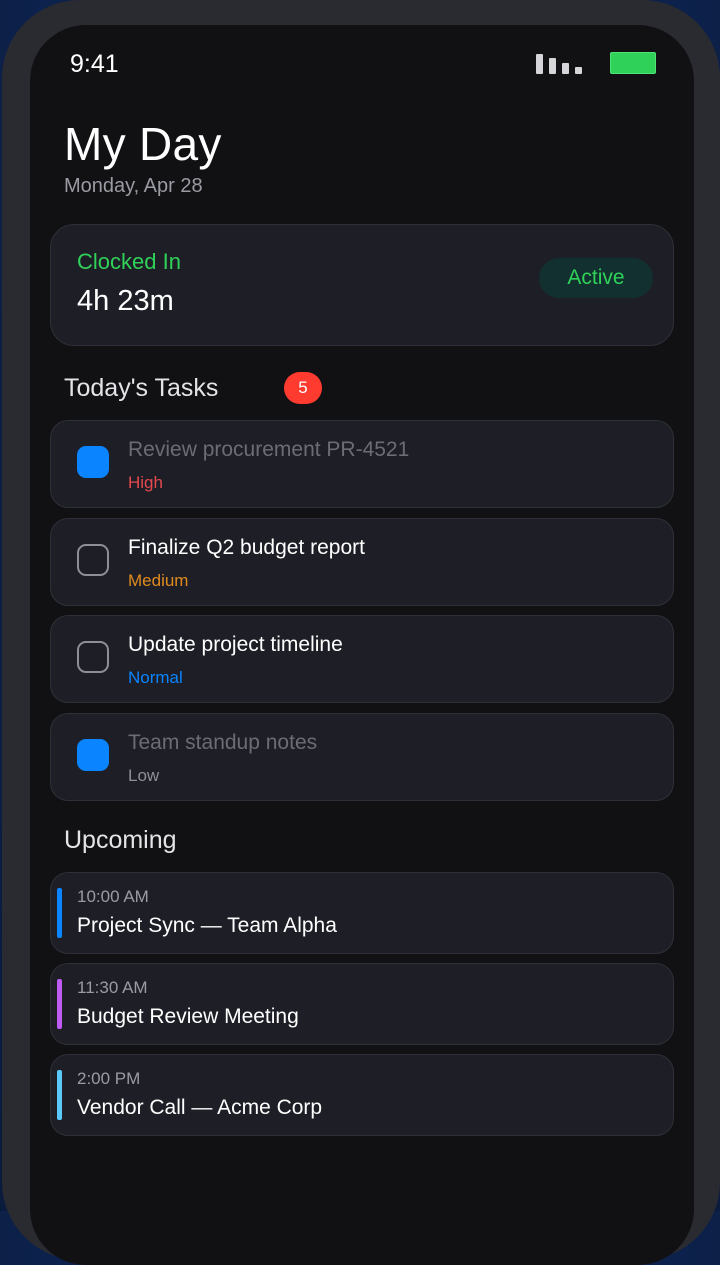 The image size is (720, 1265). What do you see at coordinates (633, 63) in the screenshot?
I see `battery-icon` at bounding box center [633, 63].